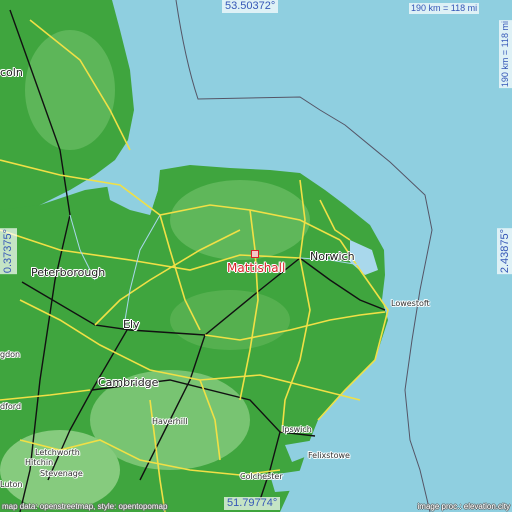  I want to click on scale-vertical: 190 km = 118 mi, so click(505, 54).